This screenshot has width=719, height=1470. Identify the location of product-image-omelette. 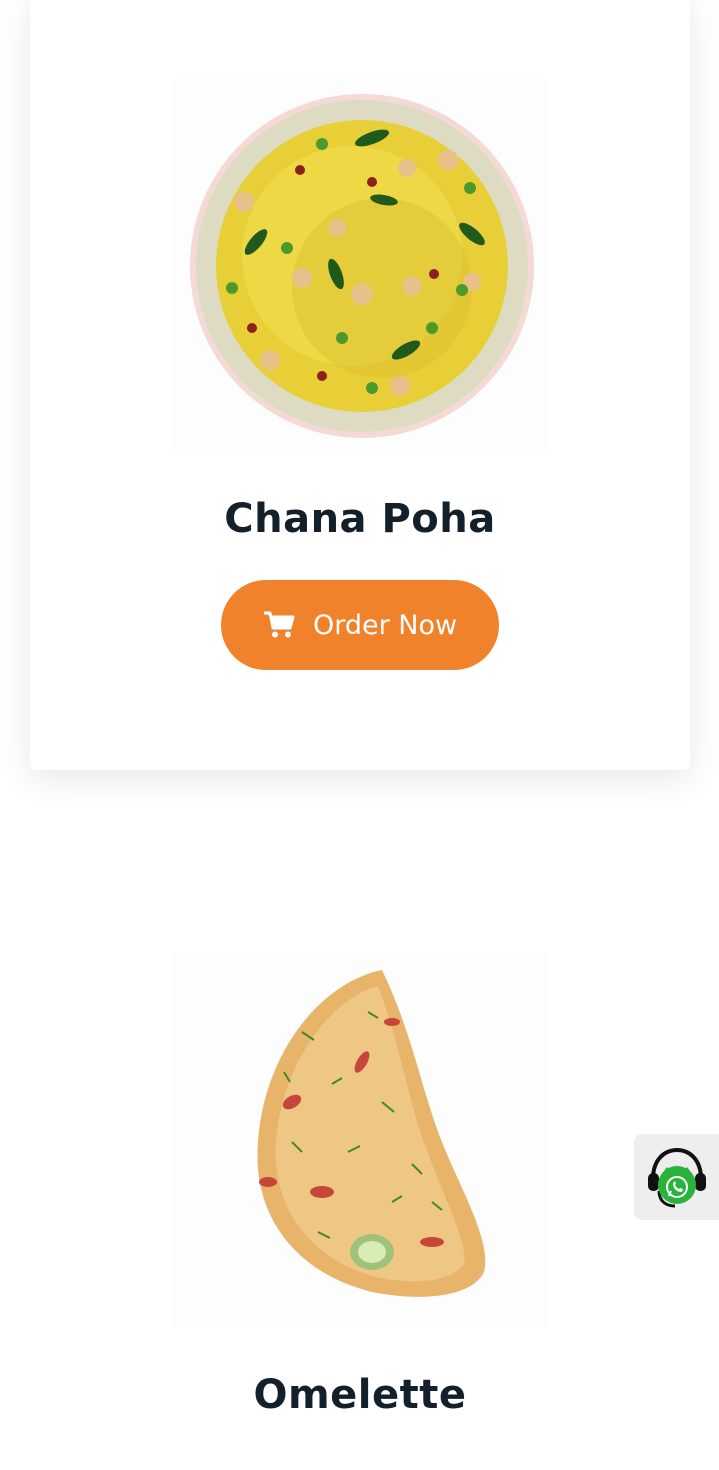
(360, 1140).